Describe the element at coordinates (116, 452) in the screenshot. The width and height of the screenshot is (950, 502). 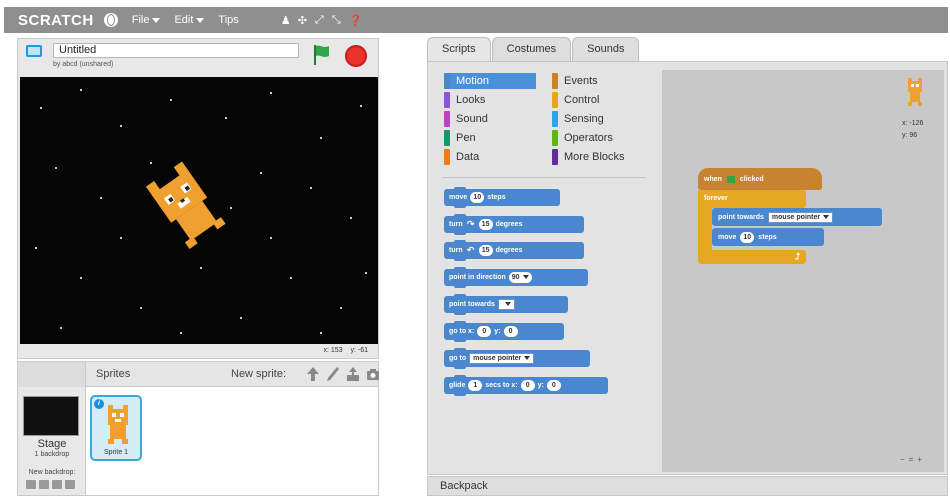
I see `sprite-name: Sprite 1` at that location.